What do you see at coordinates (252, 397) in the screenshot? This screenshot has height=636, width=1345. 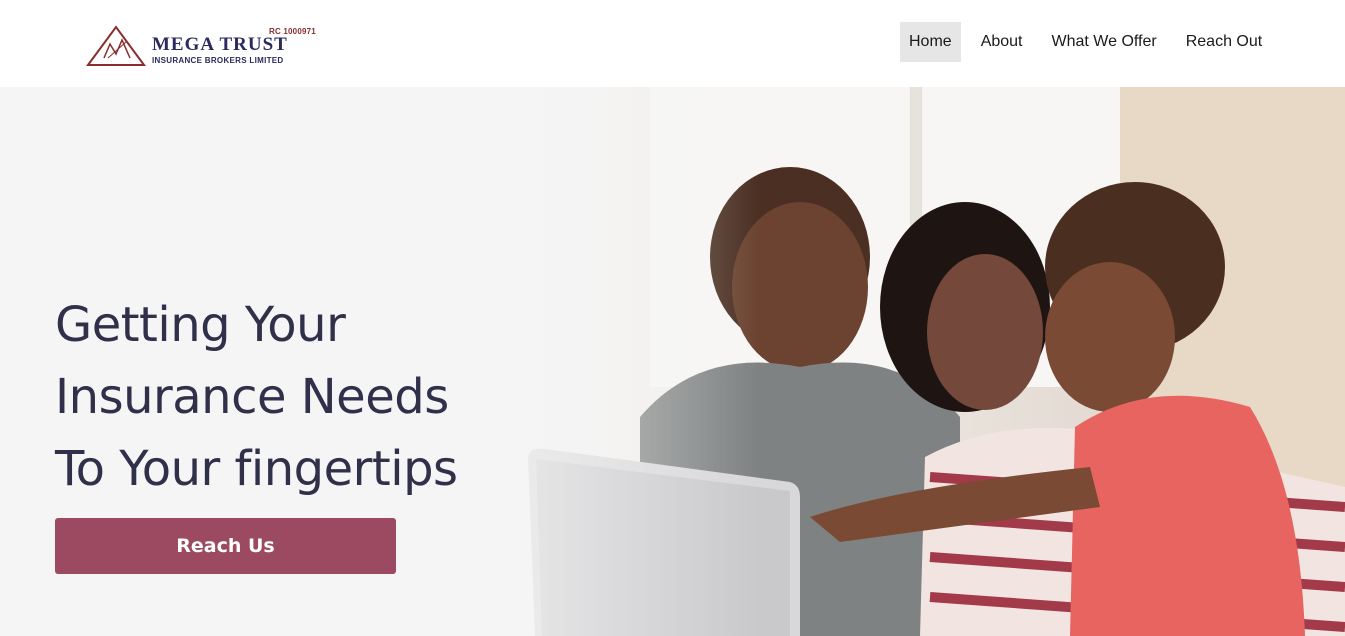 I see `headline-line-2: Insurance Needs` at bounding box center [252, 397].